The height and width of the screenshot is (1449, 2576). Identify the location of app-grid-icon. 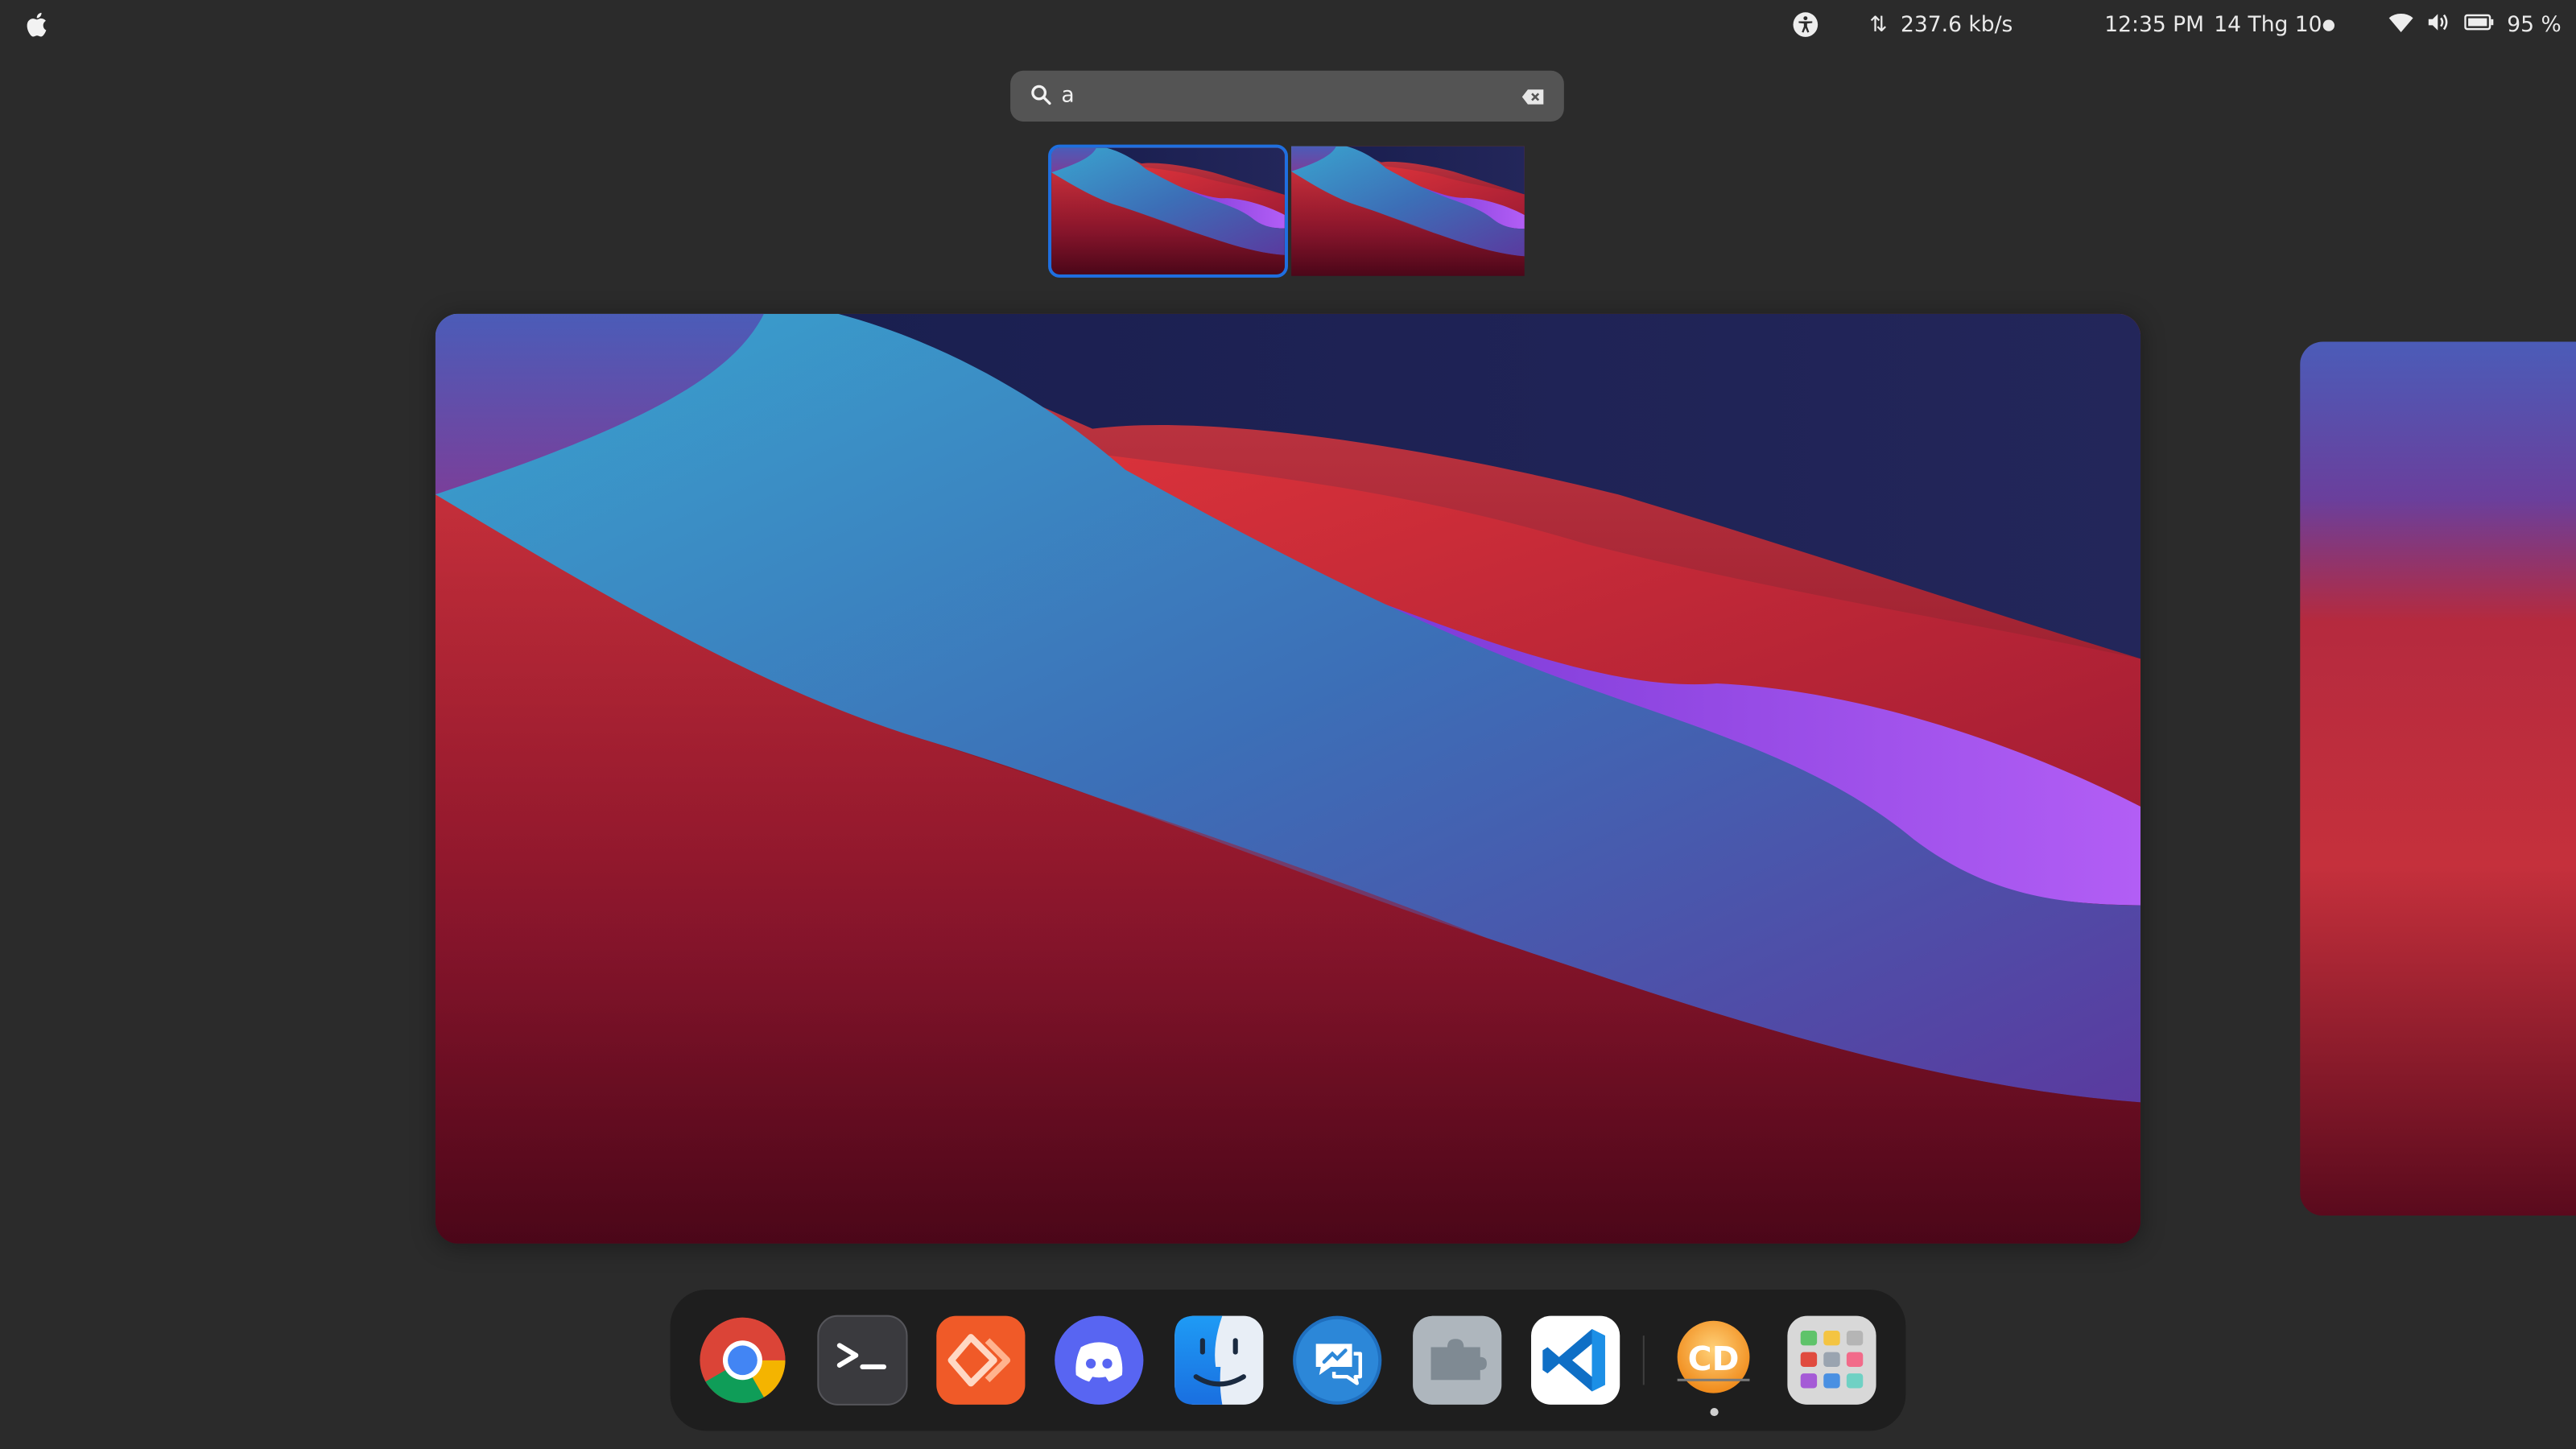
(1831, 1360).